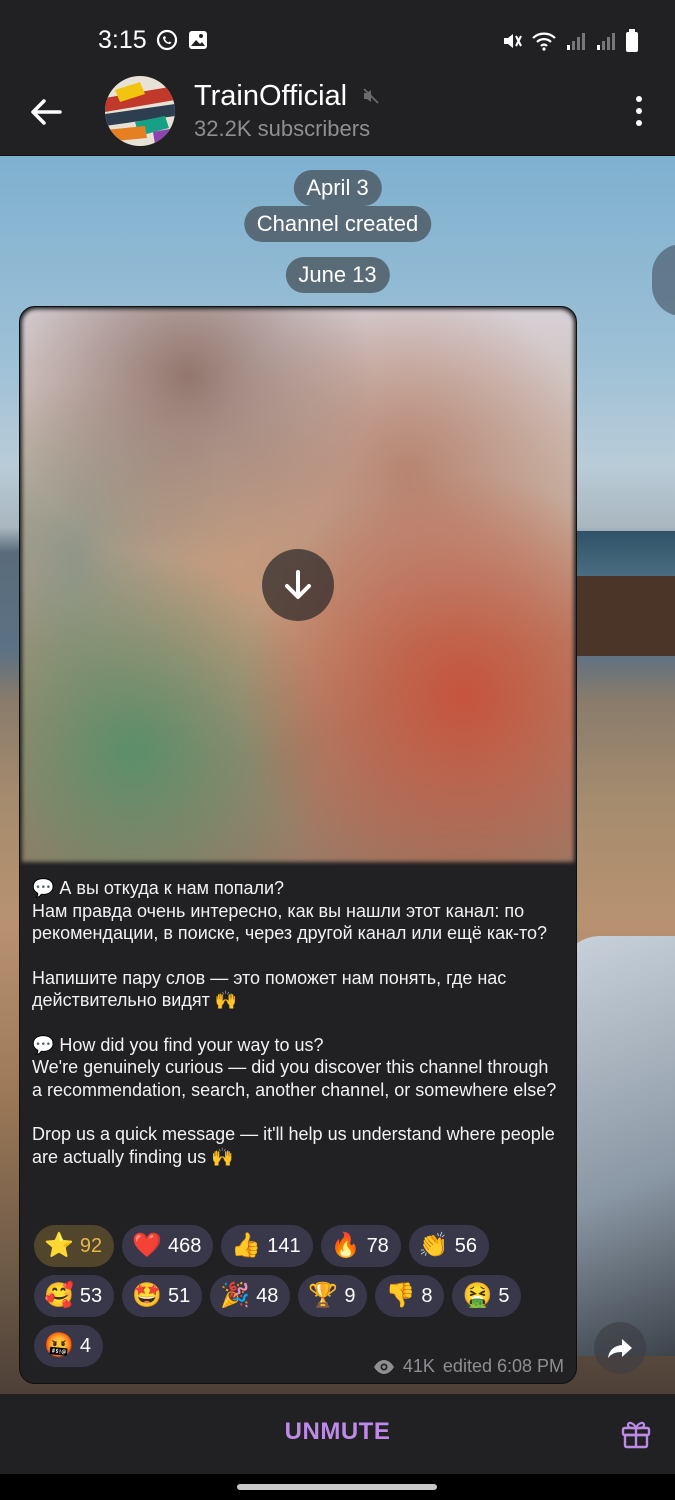 The image size is (675, 1500). Describe the element at coordinates (179, 1295) in the screenshot. I see `reaction-count: 51` at that location.